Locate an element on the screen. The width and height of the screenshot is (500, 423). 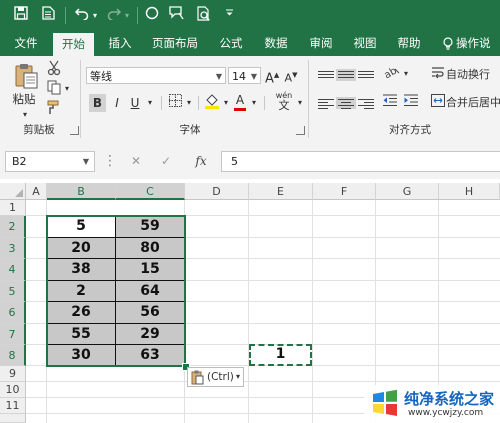
paste-icon is located at coordinates (26, 76).